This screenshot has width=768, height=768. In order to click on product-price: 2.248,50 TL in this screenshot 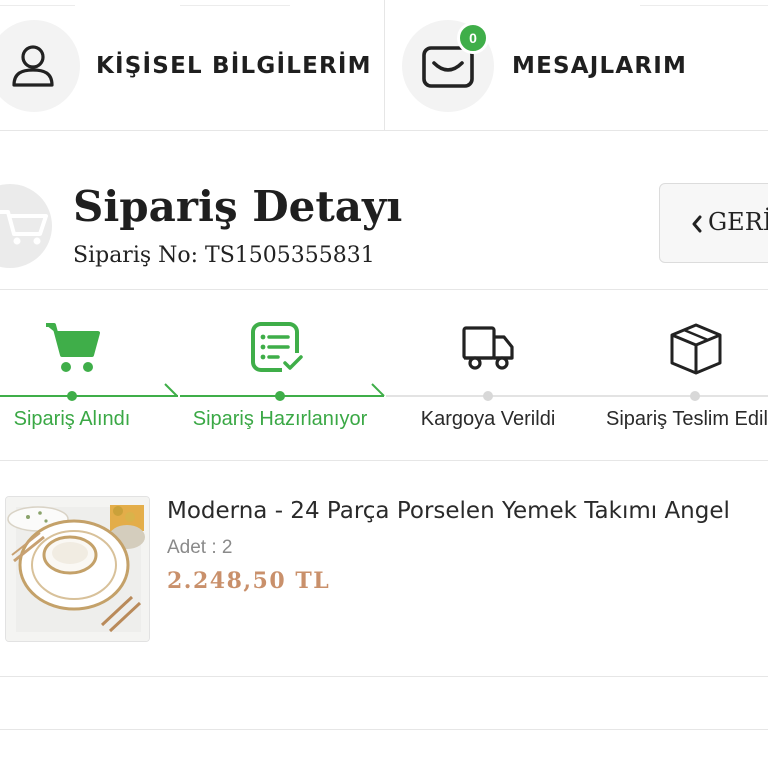, I will do `click(249, 581)`.